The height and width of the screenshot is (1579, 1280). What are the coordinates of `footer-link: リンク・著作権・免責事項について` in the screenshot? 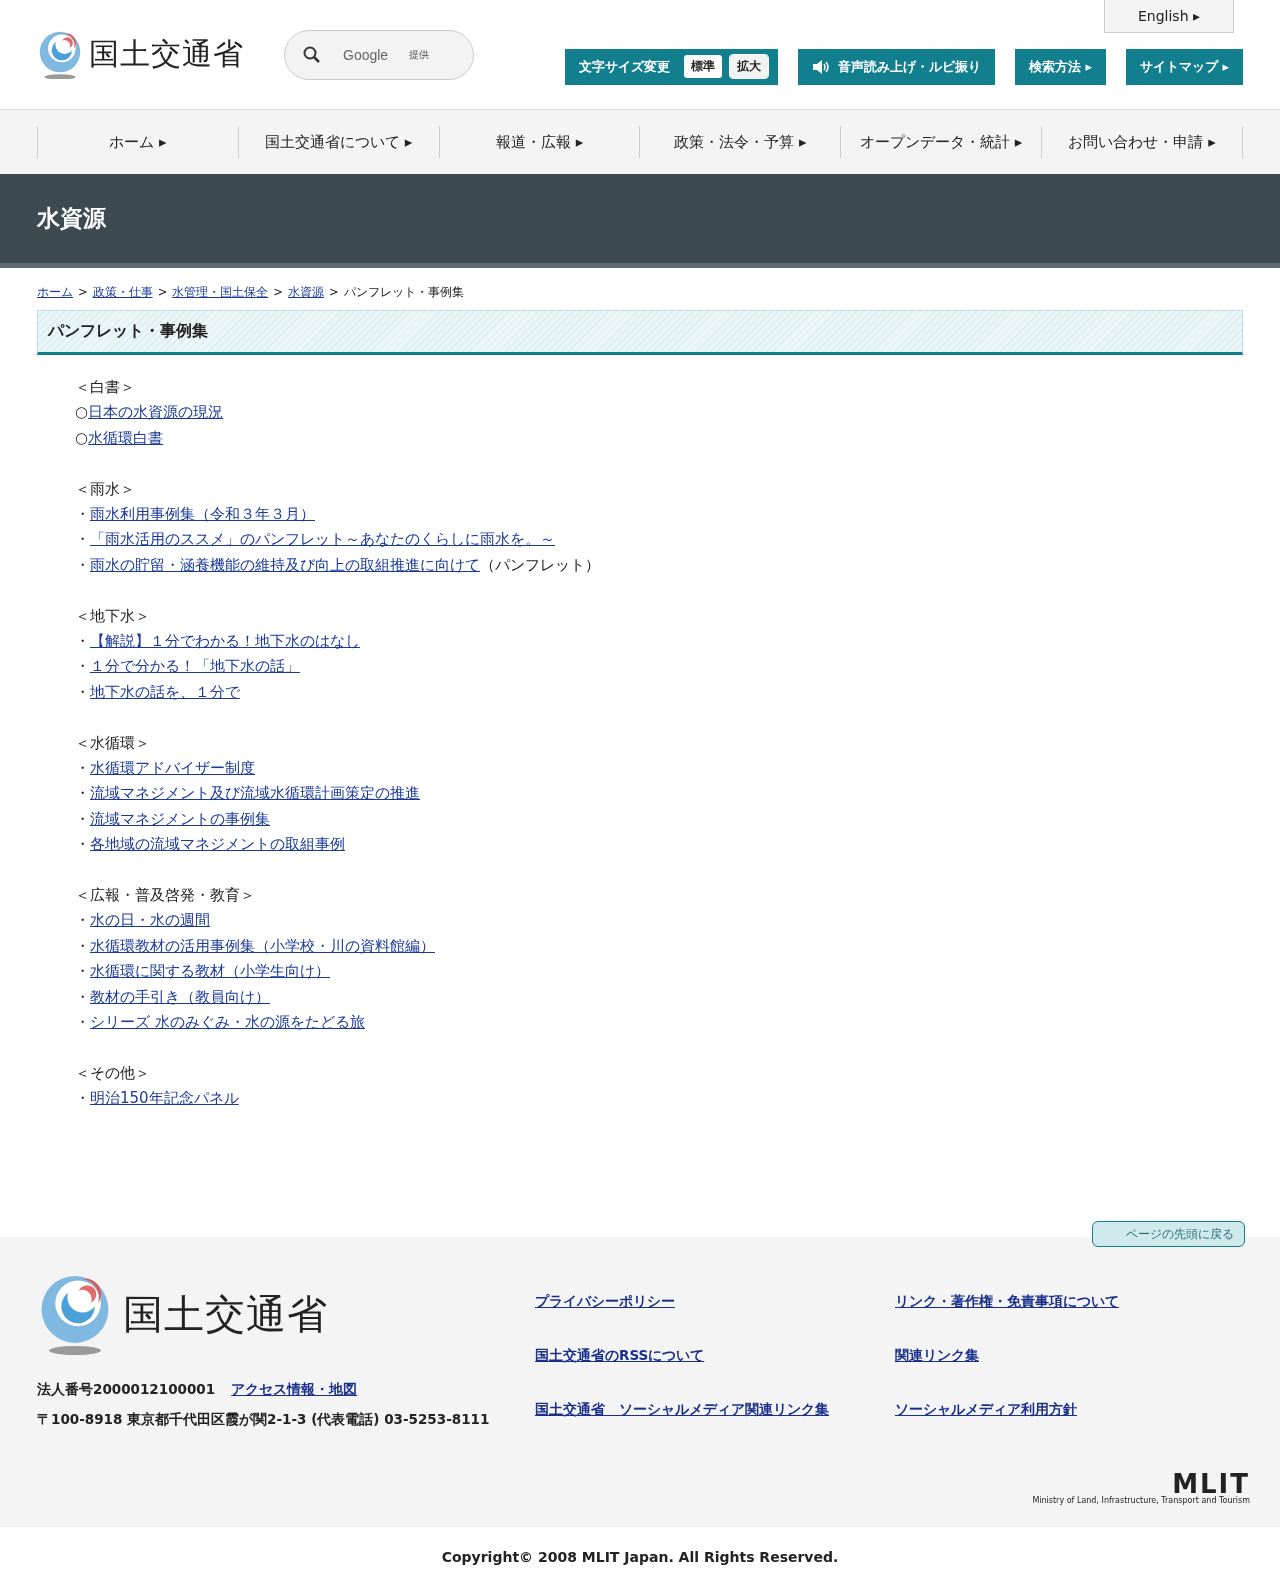 It's located at (1007, 1301).